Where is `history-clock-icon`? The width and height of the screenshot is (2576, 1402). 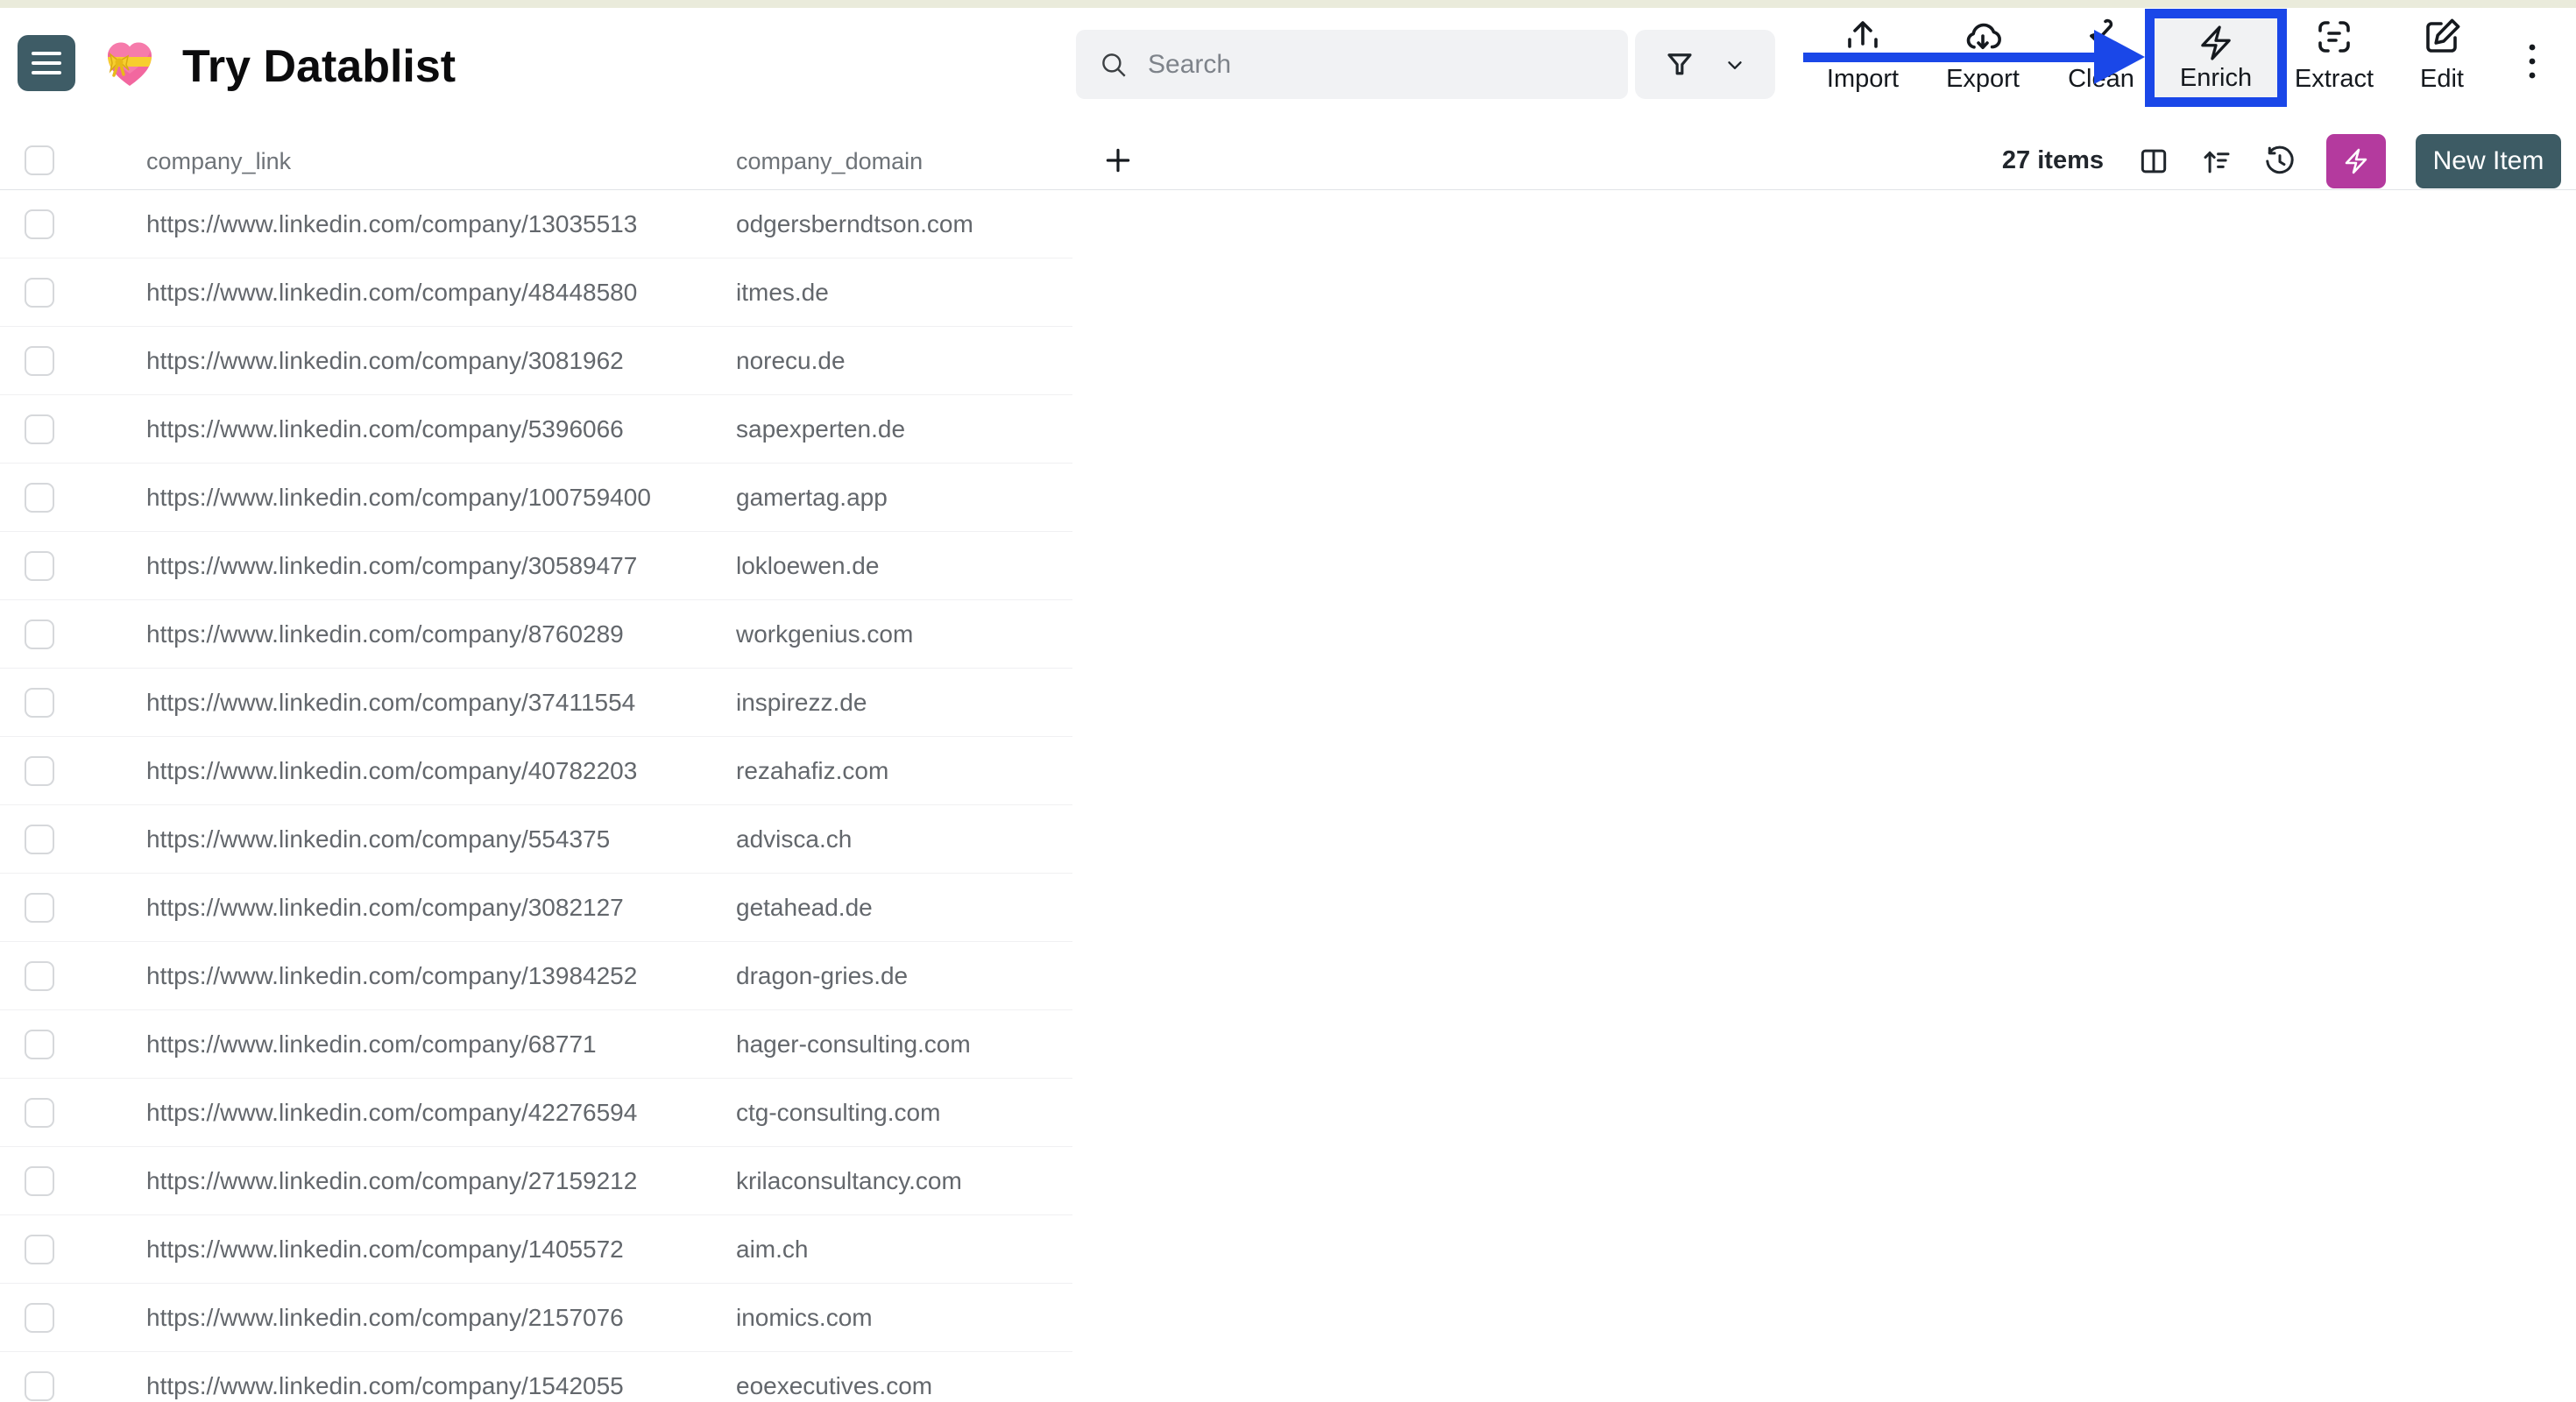
history-clock-icon is located at coordinates (2280, 159).